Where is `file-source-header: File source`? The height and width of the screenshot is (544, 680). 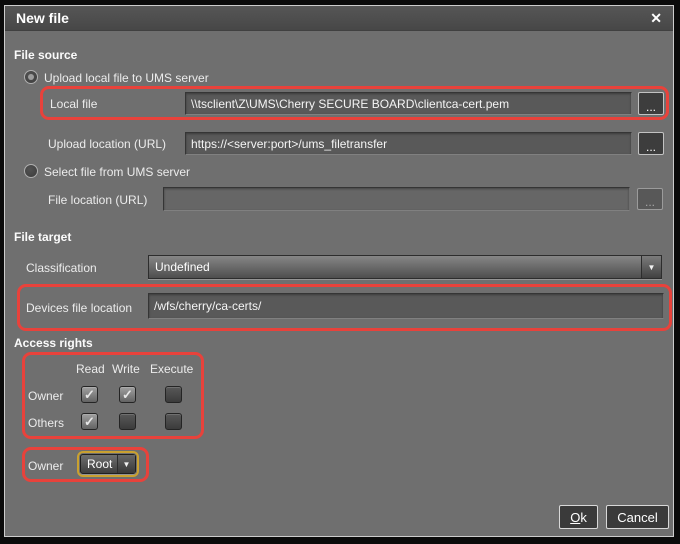 file-source-header: File source is located at coordinates (46, 55).